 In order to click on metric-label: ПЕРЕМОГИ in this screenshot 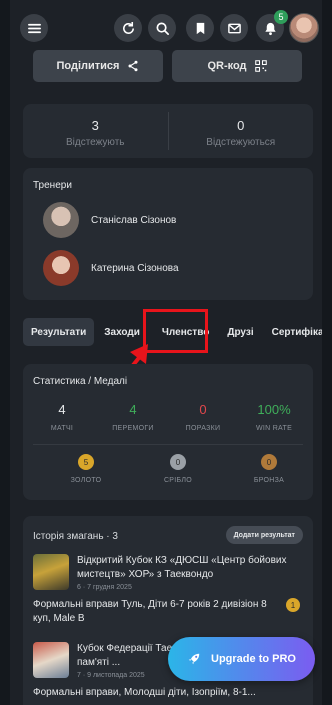, I will do `click(133, 428)`.